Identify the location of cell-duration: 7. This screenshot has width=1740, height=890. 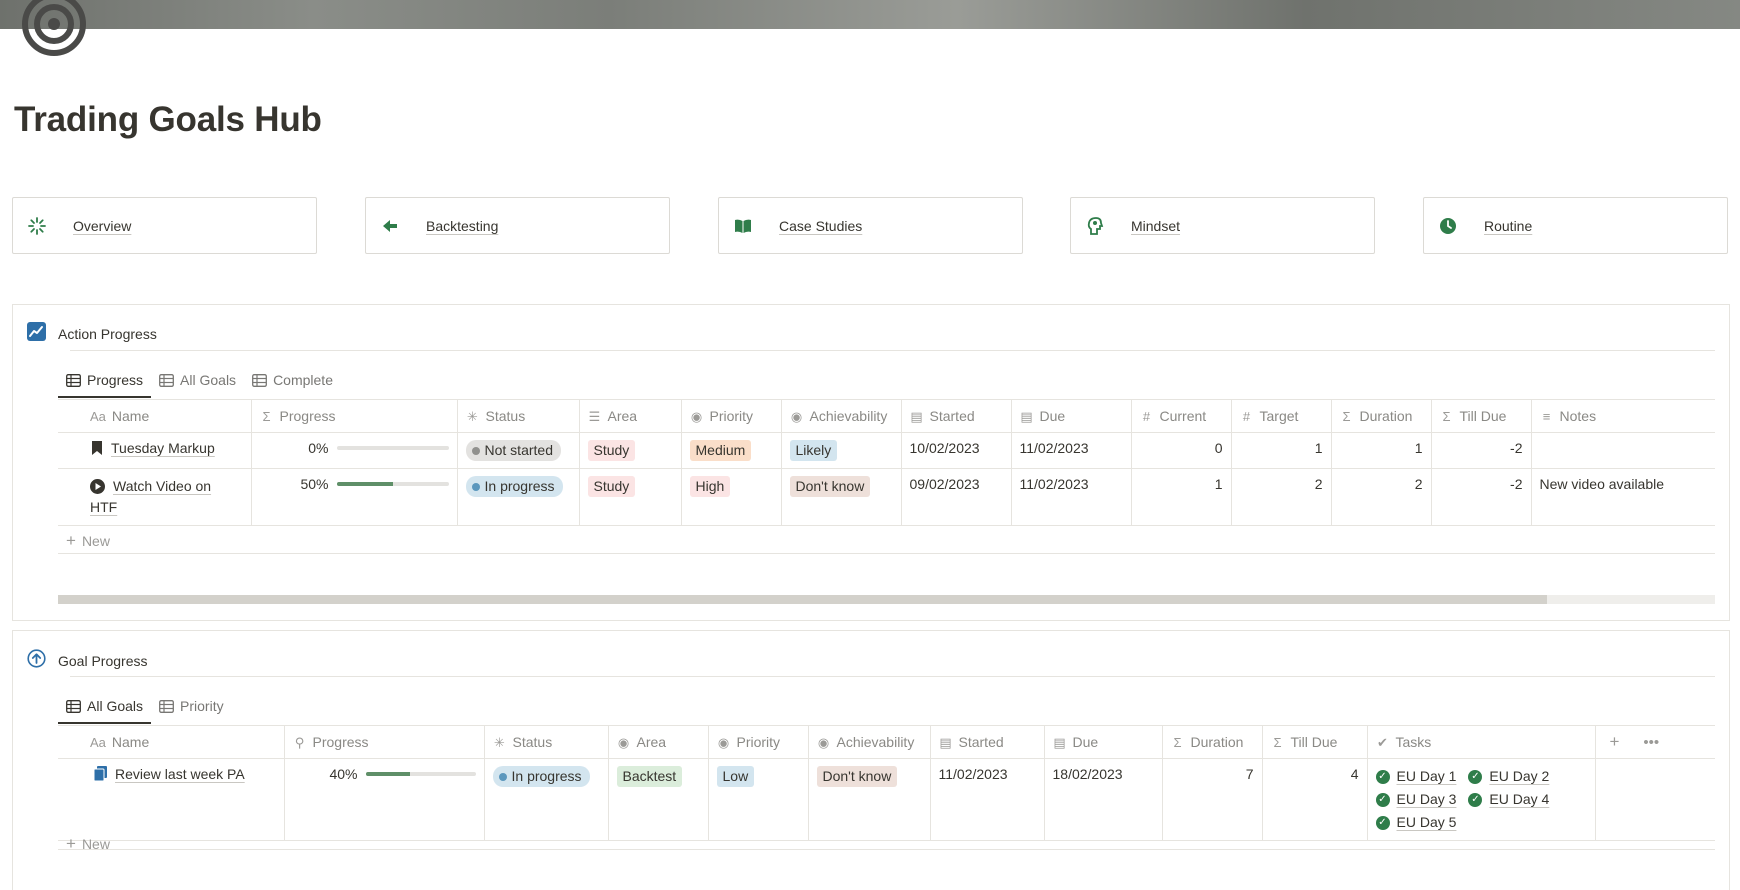
(1212, 799).